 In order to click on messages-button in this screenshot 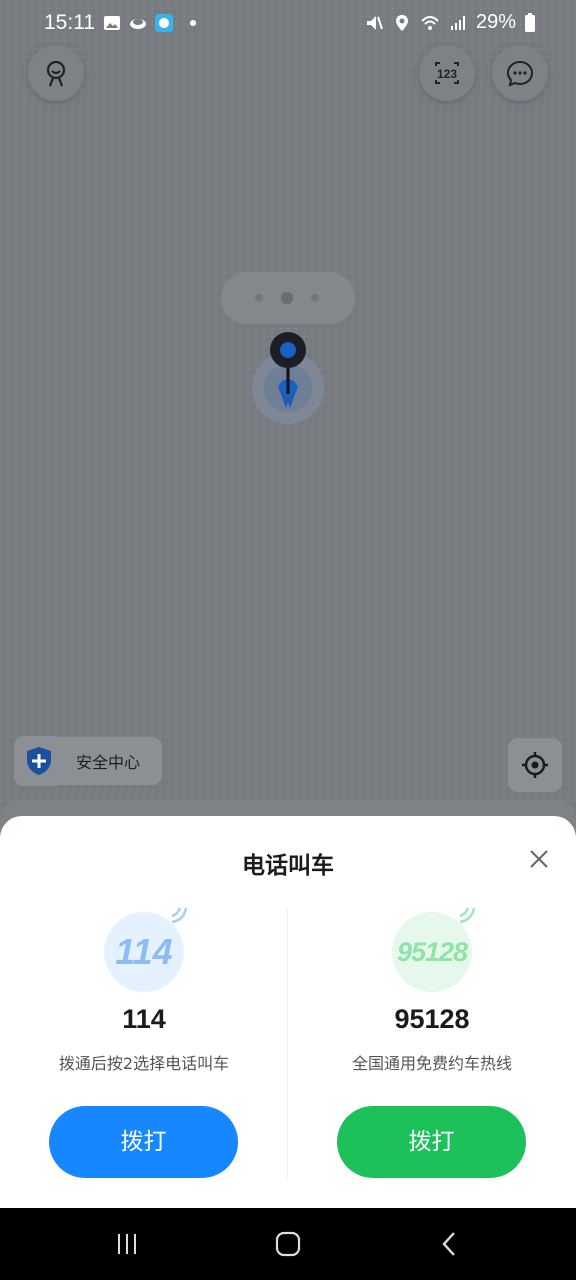, I will do `click(520, 73)`.